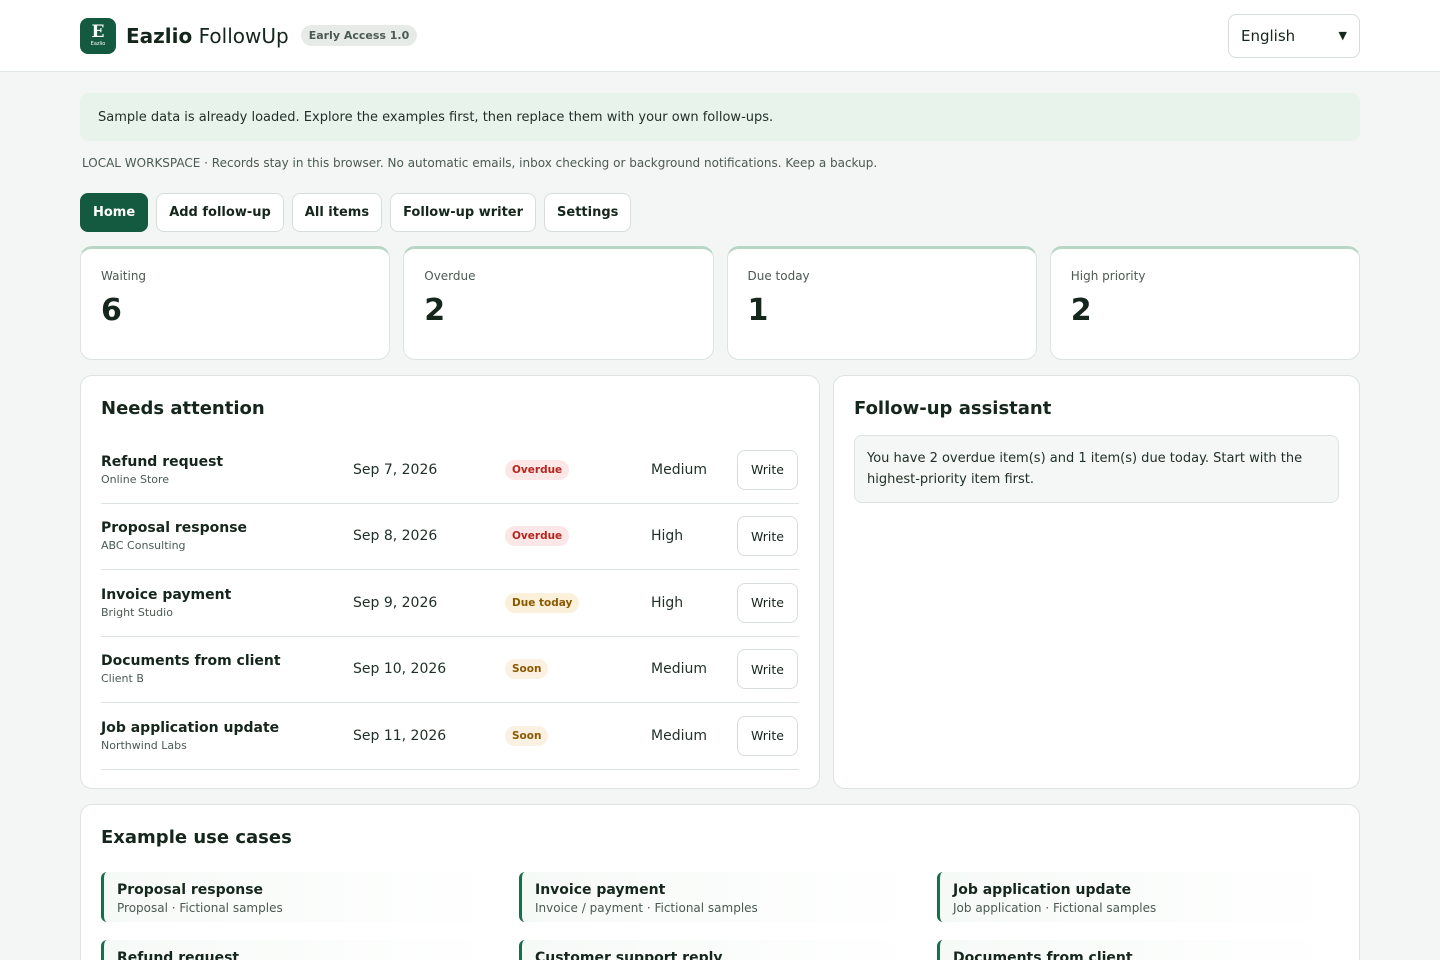  Describe the element at coordinates (629, 955) in the screenshot. I see `example-title: Customer support reply` at that location.